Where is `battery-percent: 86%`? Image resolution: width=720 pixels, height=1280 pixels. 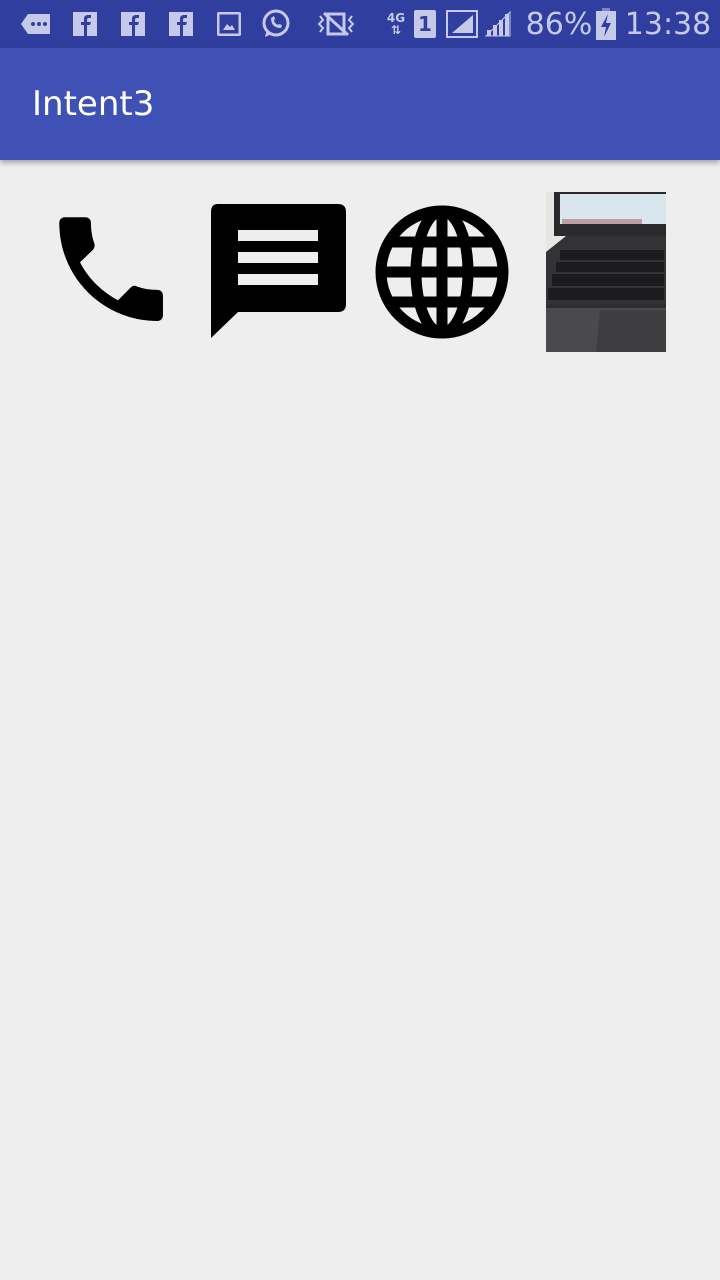
battery-percent: 86% is located at coordinates (559, 24).